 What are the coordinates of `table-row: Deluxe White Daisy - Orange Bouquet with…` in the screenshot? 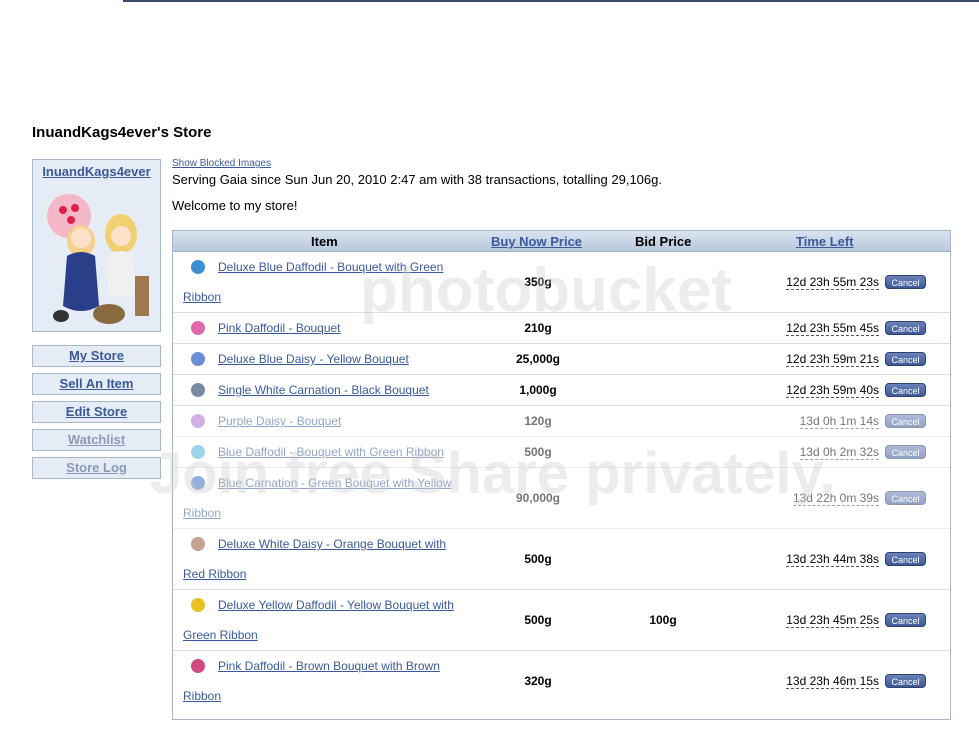 It's located at (561, 559).